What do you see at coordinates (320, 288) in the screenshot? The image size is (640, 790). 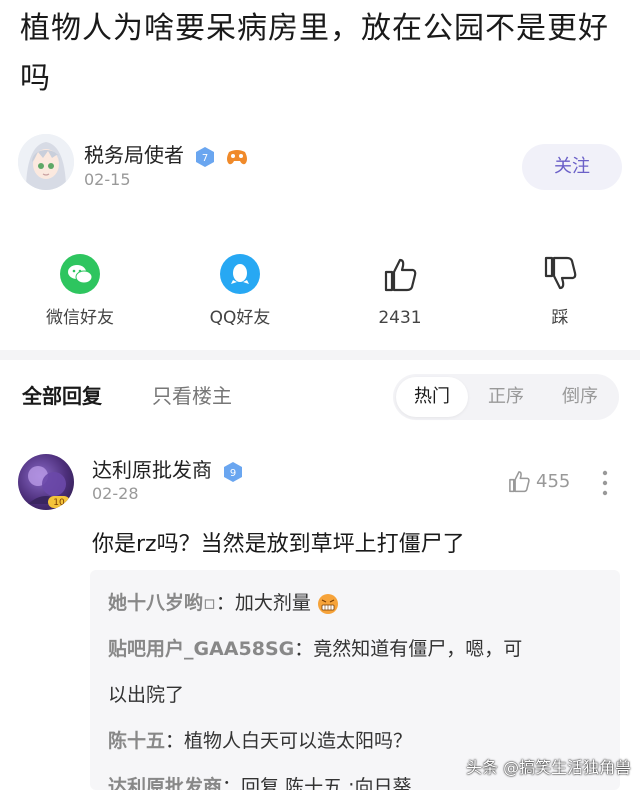 I see `share-action-bar: 微信好友 QQ好友 2431 踩` at bounding box center [320, 288].